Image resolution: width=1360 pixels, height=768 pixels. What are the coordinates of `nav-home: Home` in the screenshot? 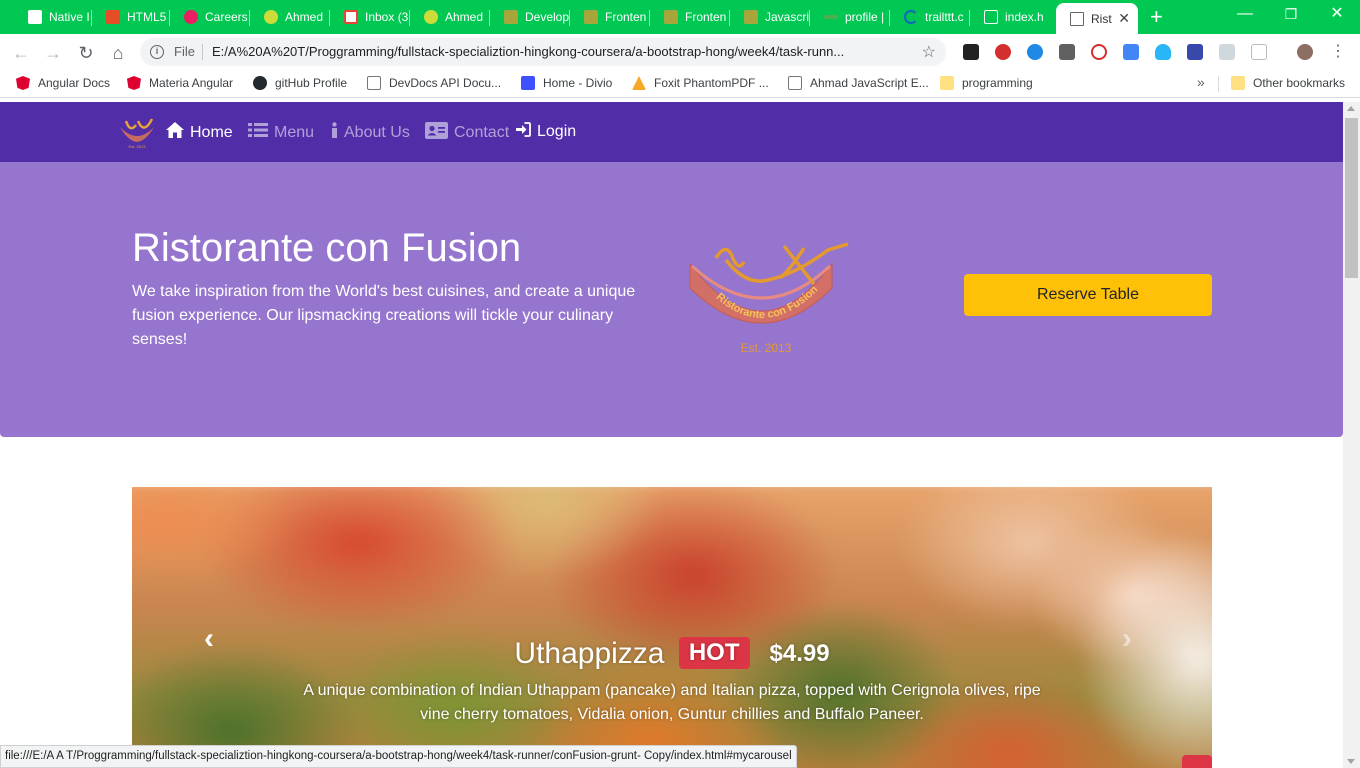 It's located at (199, 132).